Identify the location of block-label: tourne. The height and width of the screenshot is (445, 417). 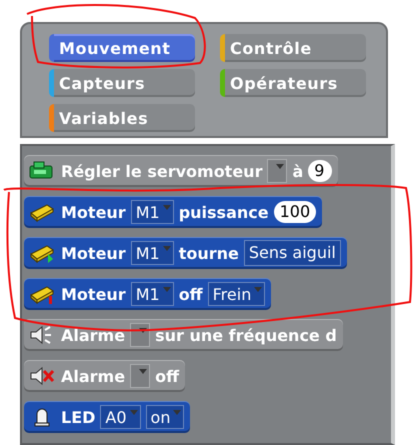
(208, 253).